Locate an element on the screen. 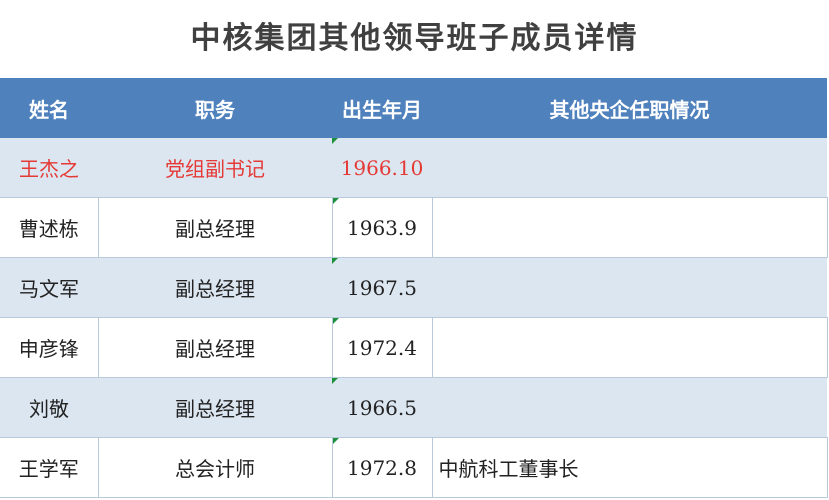  cell-birth: 1966.10 is located at coordinates (382, 168).